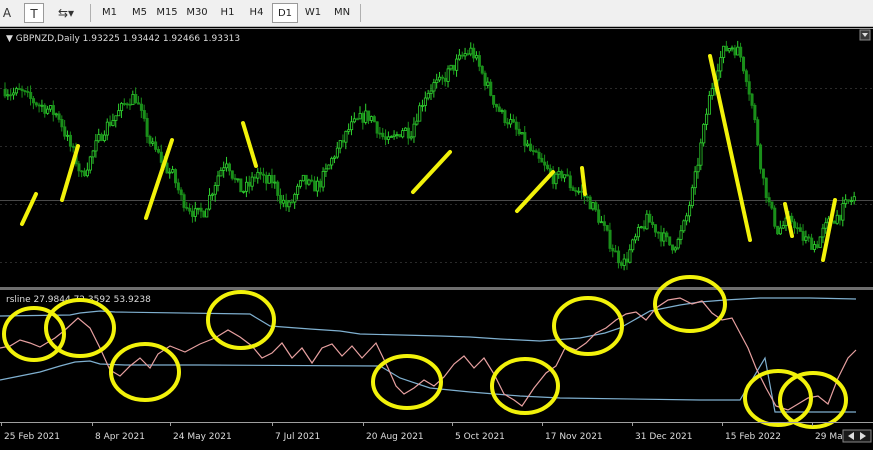  What do you see at coordinates (865, 35) in the screenshot?
I see `panel-close-icon` at bounding box center [865, 35].